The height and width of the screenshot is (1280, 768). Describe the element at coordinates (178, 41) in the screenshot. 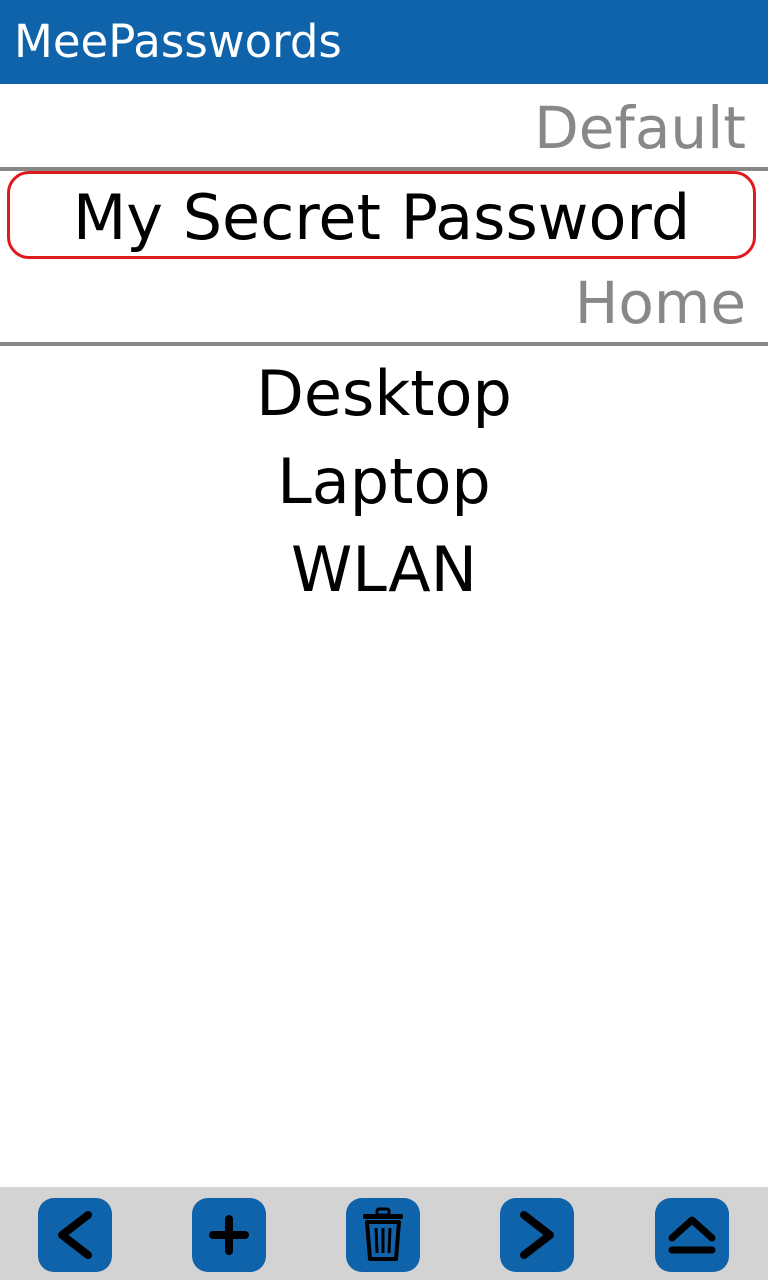

I see `app-title: MeePasswords` at that location.